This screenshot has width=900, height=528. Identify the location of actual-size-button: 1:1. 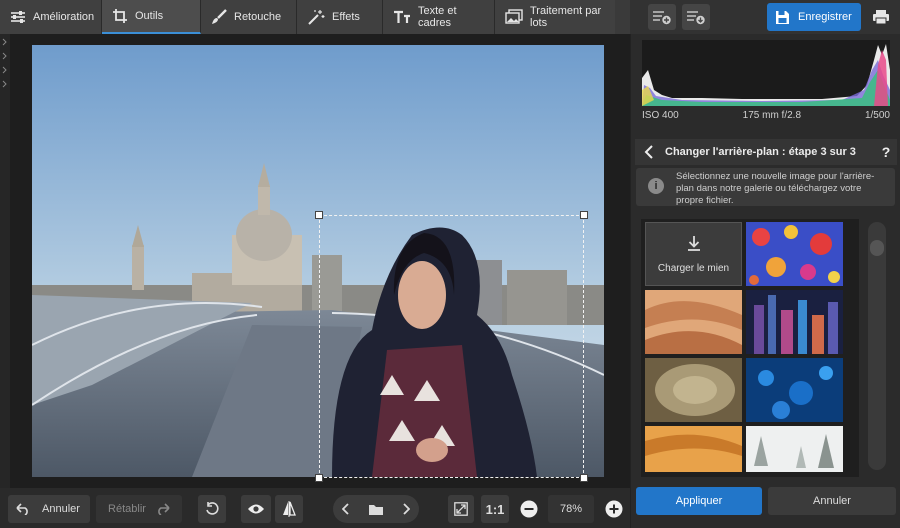
(495, 509).